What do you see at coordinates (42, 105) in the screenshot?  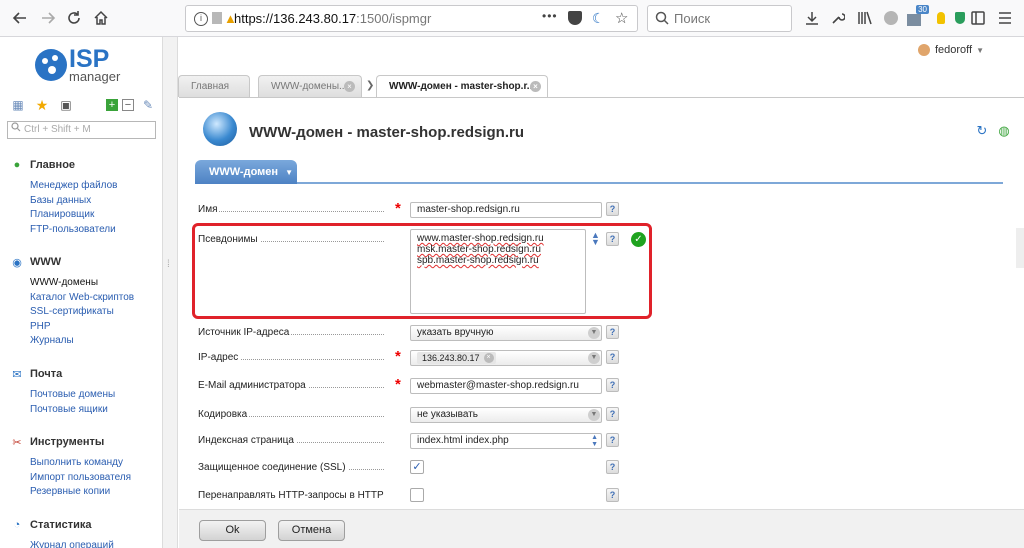 I see `favorites-star-icon: ★` at bounding box center [42, 105].